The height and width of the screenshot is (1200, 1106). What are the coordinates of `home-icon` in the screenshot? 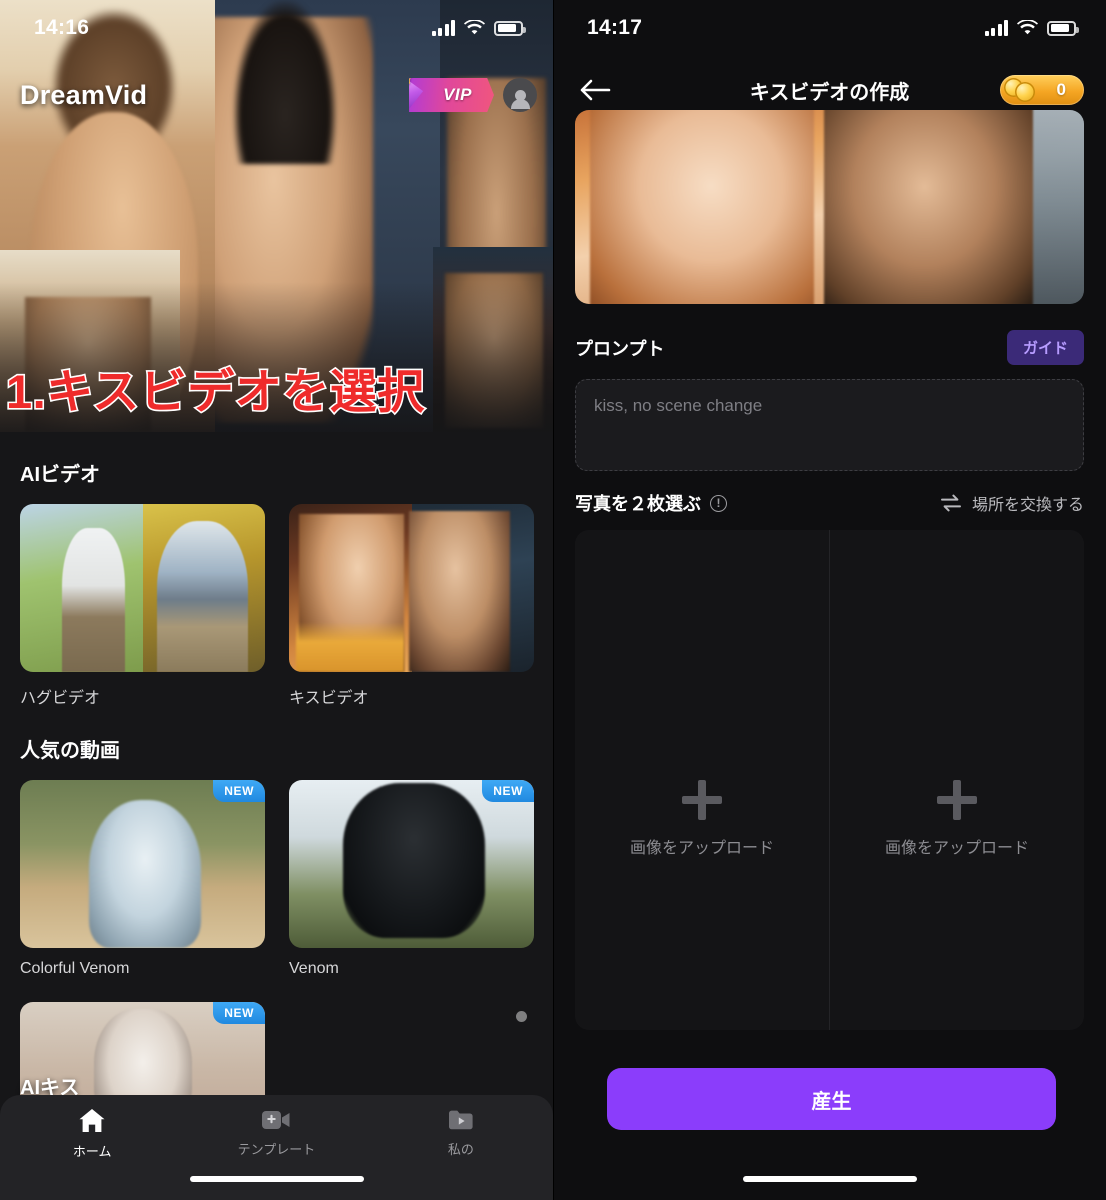 It's located at (92, 1120).